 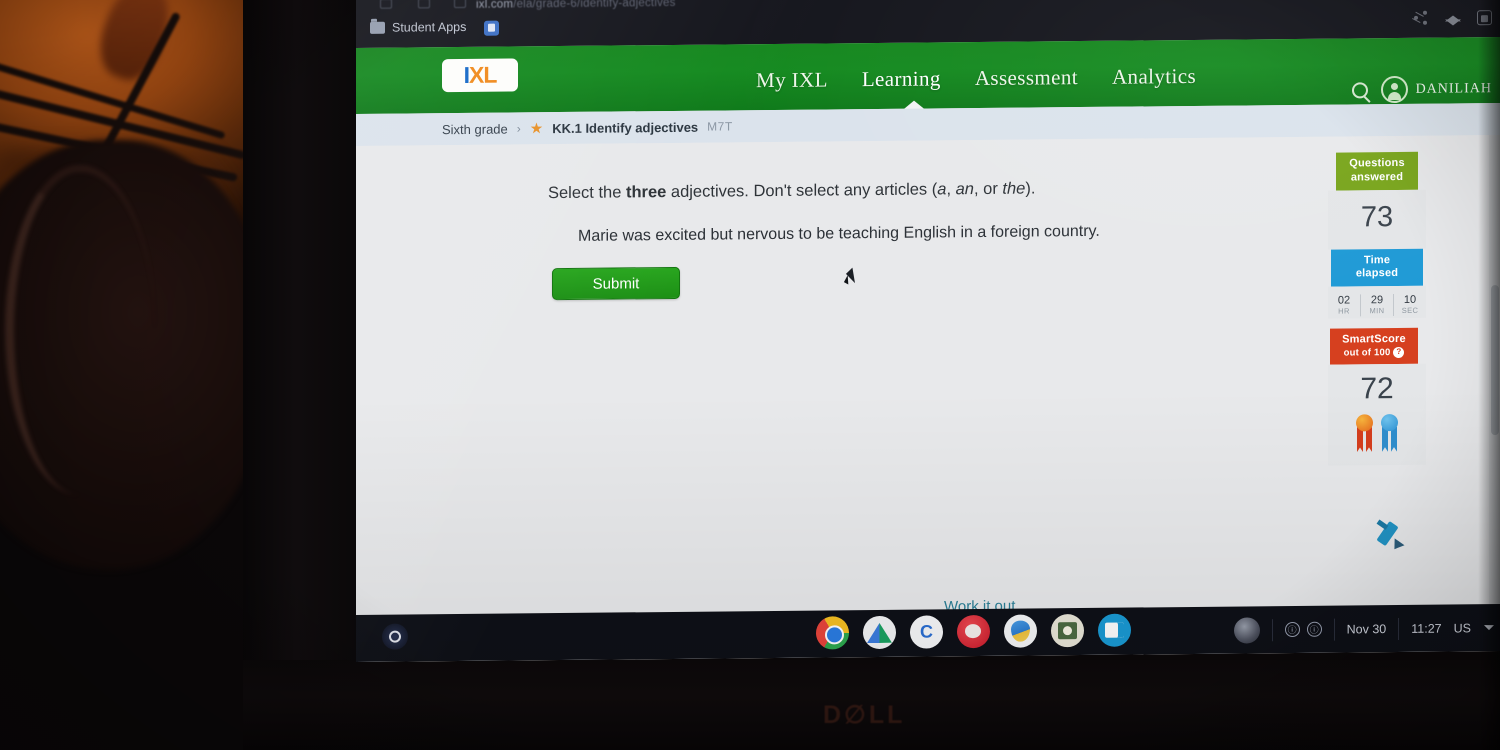 What do you see at coordinates (1377, 259) in the screenshot?
I see `time-elapsed-label-1: Time` at bounding box center [1377, 259].